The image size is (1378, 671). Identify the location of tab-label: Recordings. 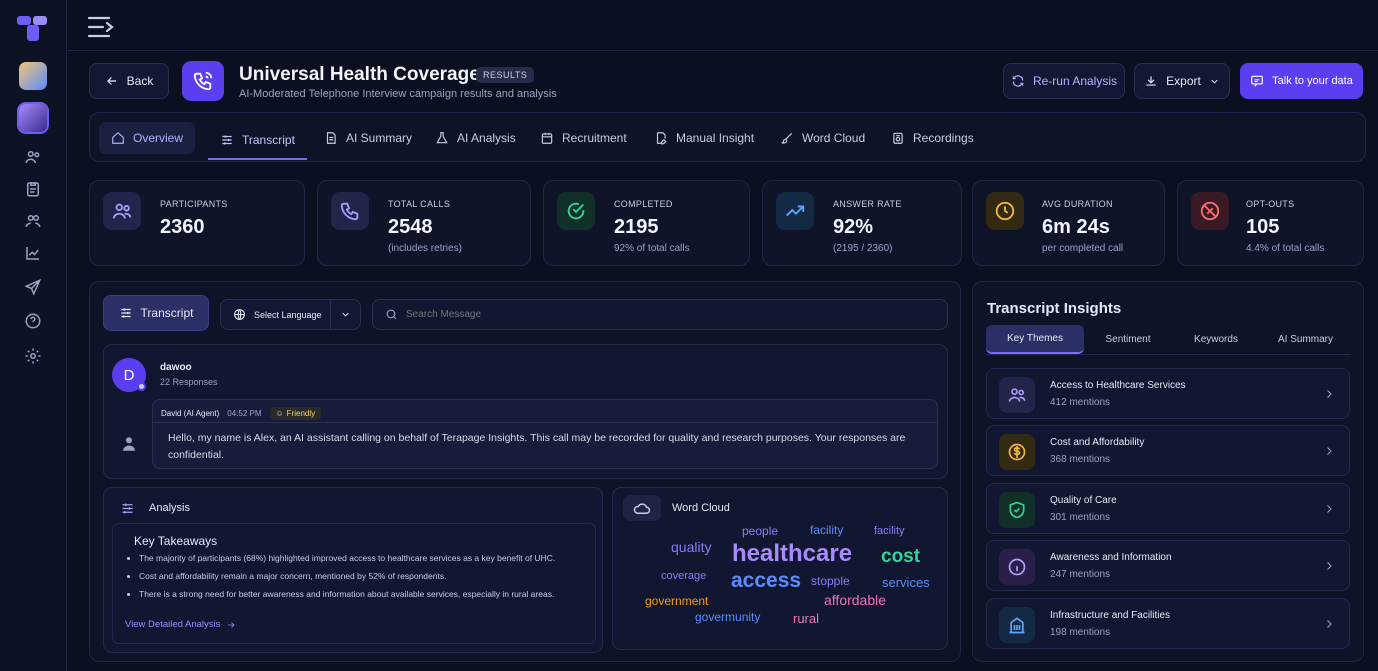
(943, 138).